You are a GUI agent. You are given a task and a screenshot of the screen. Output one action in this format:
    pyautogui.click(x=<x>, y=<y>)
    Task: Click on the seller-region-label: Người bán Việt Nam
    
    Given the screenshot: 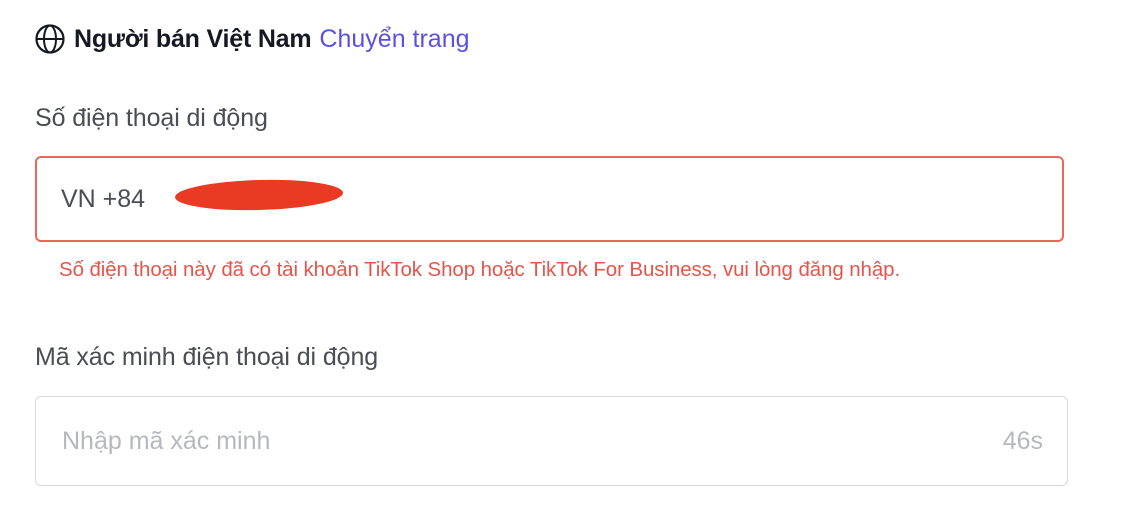 What is the action you would take?
    pyautogui.click(x=193, y=38)
    